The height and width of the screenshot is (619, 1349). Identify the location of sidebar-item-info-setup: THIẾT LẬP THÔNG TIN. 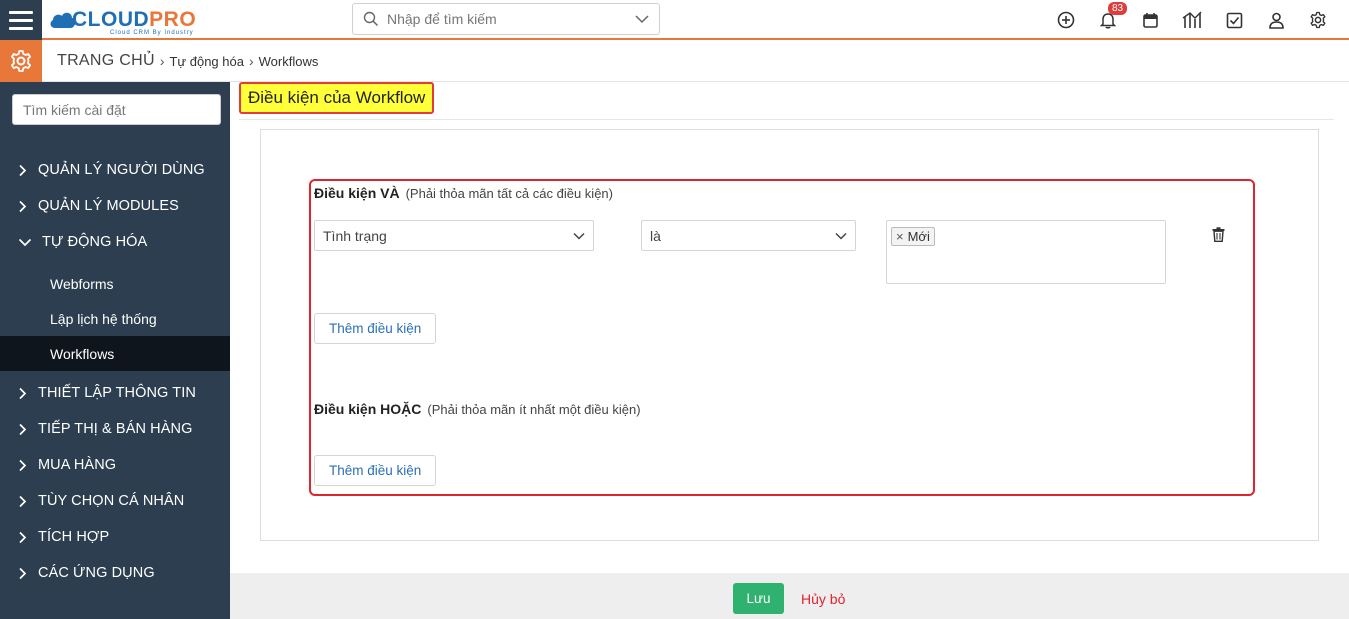
(115, 393).